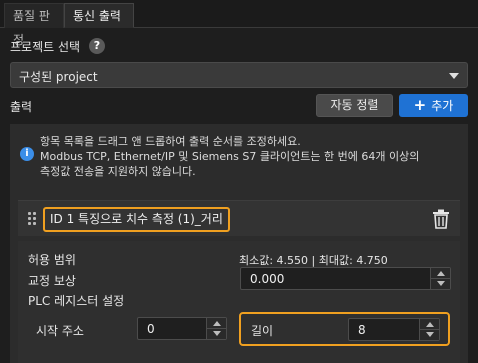  I want to click on tolerance-range: 최소값: 4.550 | 최대값: 4.750, so click(313, 260).